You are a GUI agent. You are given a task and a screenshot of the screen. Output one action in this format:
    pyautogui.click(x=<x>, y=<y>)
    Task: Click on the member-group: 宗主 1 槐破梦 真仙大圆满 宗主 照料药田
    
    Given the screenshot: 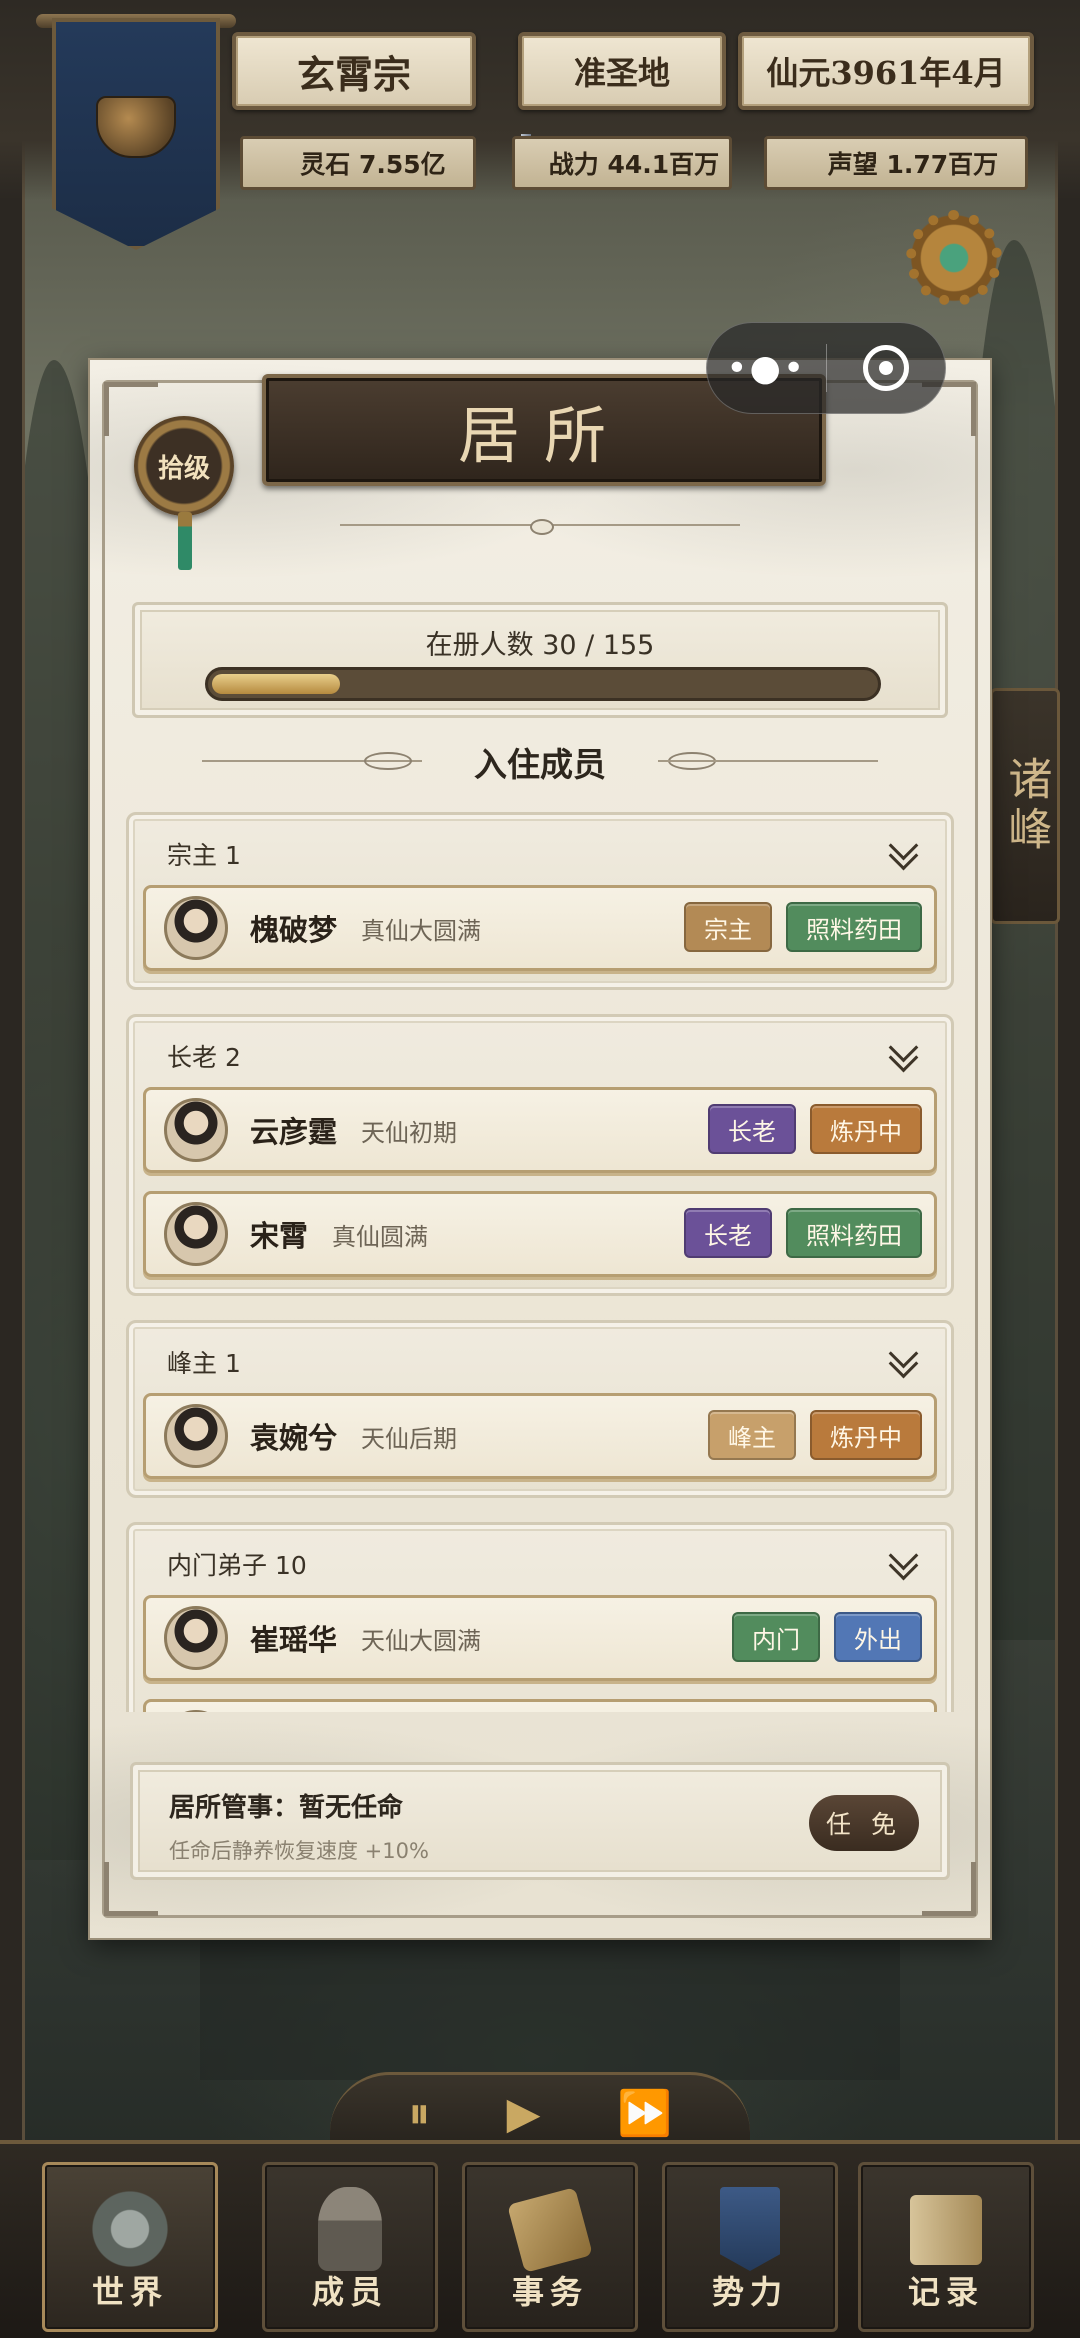 What is the action you would take?
    pyautogui.click(x=540, y=901)
    